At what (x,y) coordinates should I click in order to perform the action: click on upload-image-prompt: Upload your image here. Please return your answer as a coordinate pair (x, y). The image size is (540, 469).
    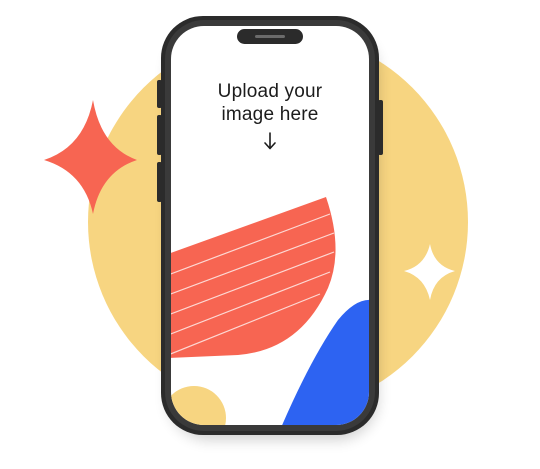
    Looking at the image, I should click on (270, 116).